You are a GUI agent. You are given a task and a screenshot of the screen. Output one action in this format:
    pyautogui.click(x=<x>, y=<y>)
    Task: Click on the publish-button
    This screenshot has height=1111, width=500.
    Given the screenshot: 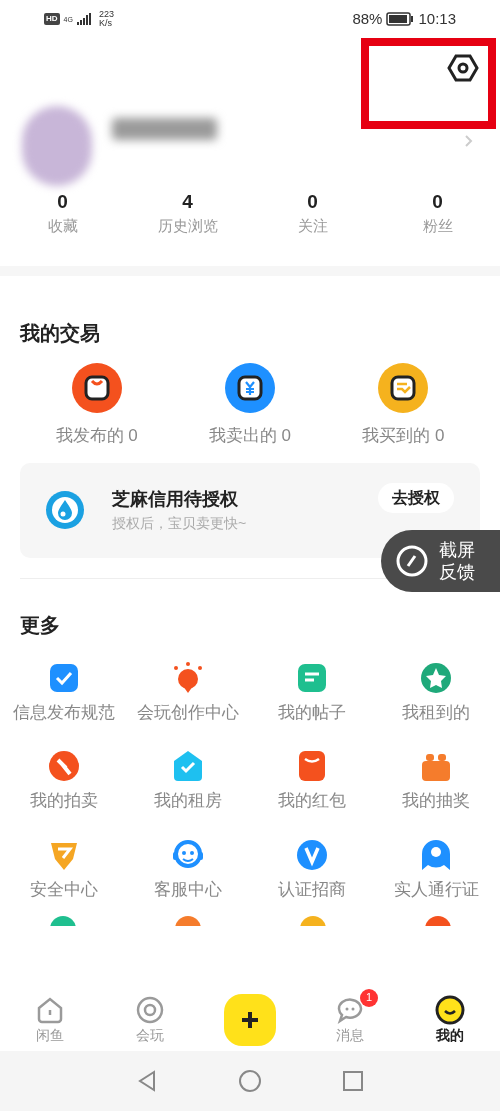 What is the action you would take?
    pyautogui.click(x=250, y=1020)
    